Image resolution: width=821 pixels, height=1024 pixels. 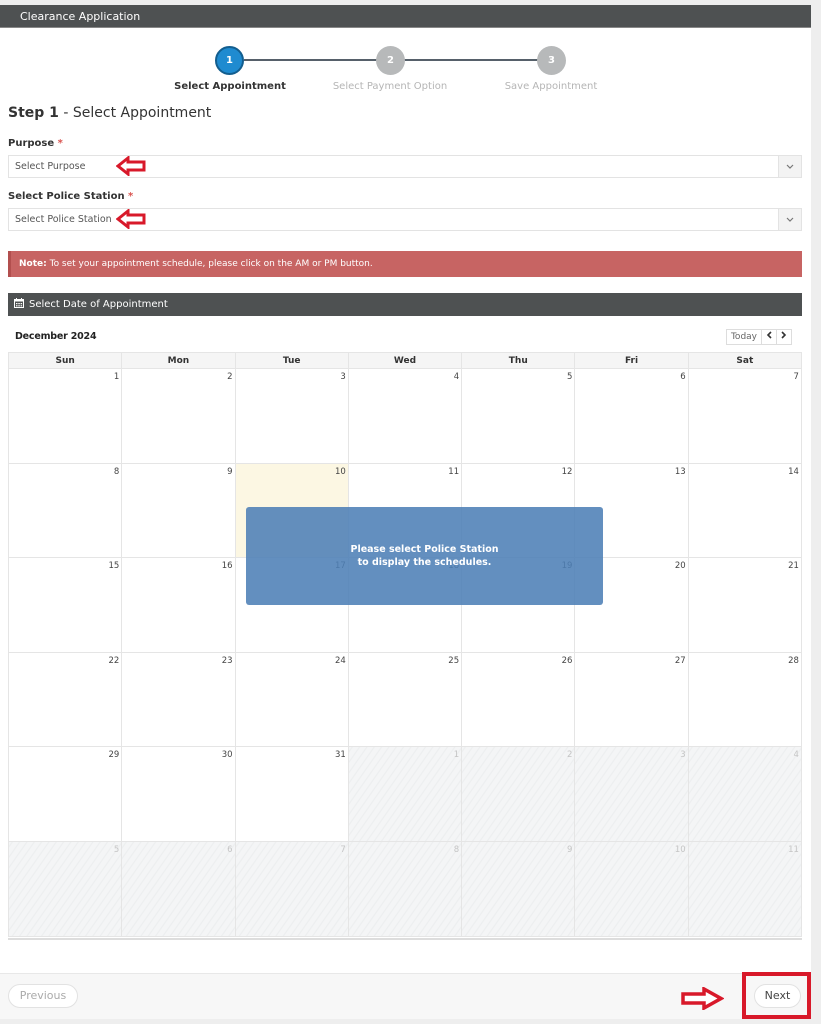 What do you see at coordinates (744, 888) in the screenshot?
I see `calendar-day-other-month: 11` at bounding box center [744, 888].